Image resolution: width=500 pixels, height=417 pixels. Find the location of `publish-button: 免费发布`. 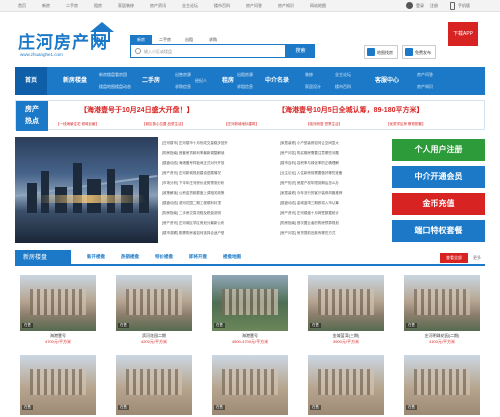

publish-button: 免费发布 is located at coordinates (419, 52).